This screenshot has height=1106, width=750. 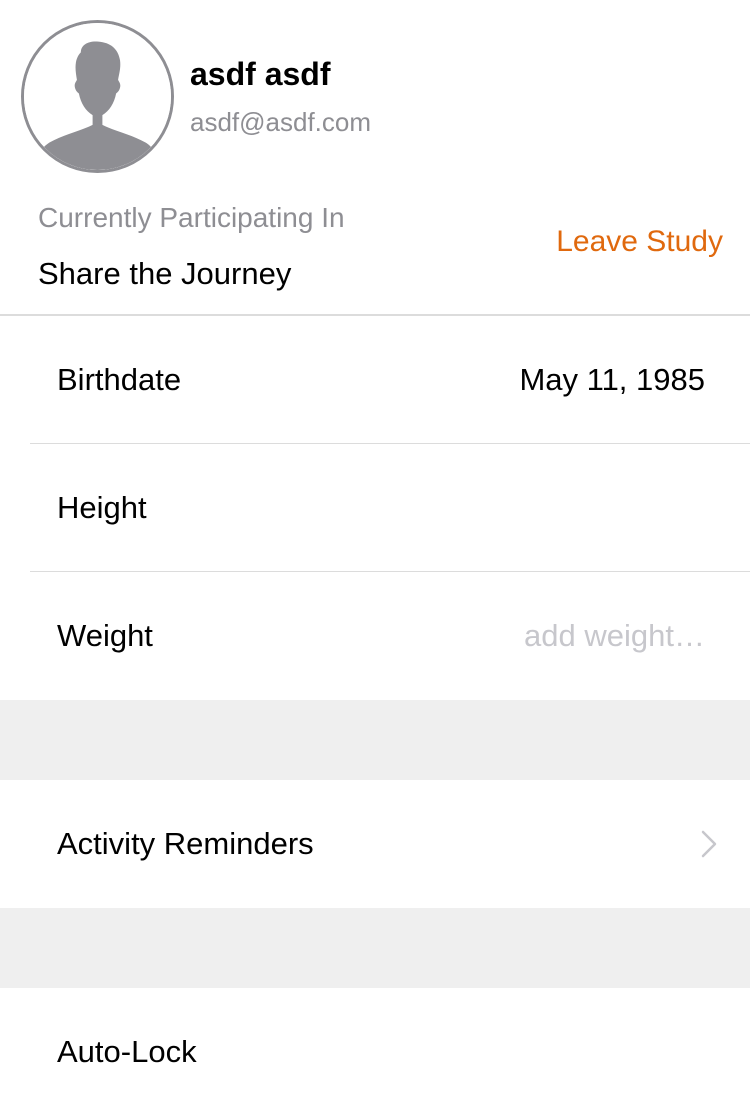 I want to click on auto-lock-row: Auto-Lock, so click(x=375, y=1047).